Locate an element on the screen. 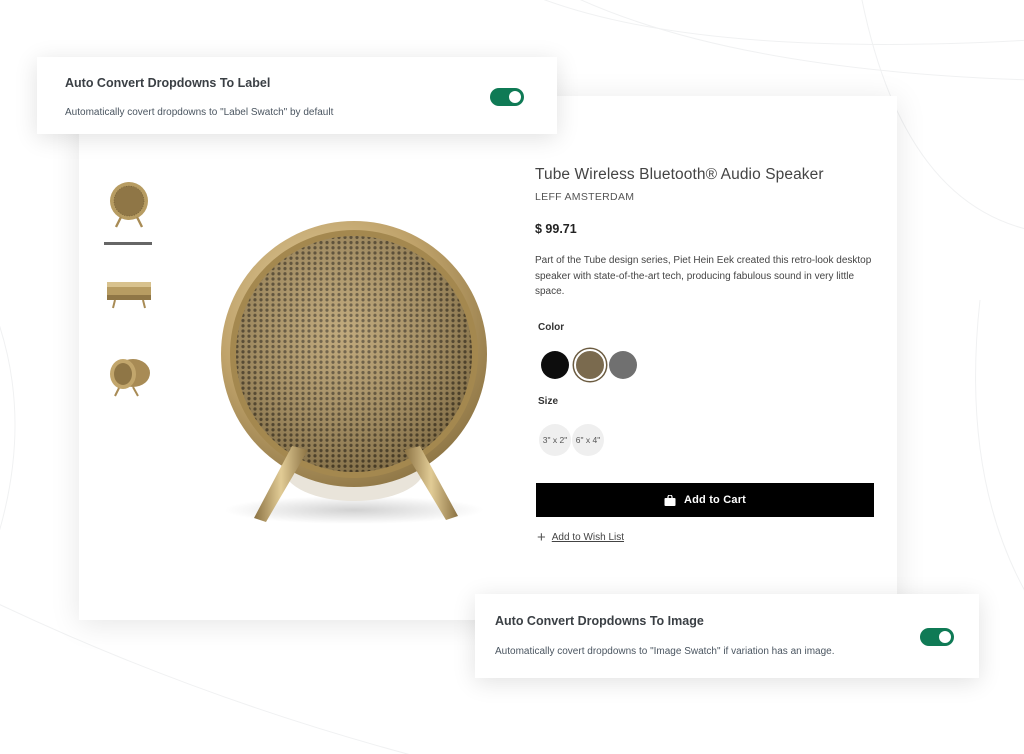  add-to-wishlist-link: + Add to Wish List is located at coordinates (580, 537).